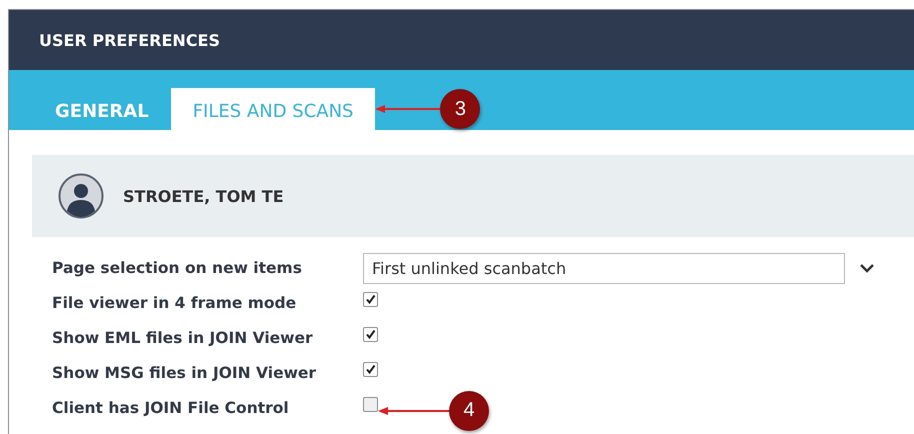 The width and height of the screenshot is (914, 434). I want to click on page-selection-dropdown: First unlinked scanbatch, so click(604, 268).